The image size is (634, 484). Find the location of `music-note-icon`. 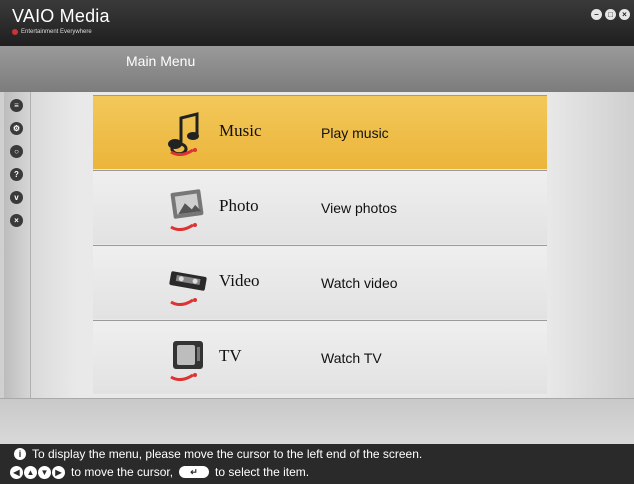

music-note-icon is located at coordinates (183, 134).